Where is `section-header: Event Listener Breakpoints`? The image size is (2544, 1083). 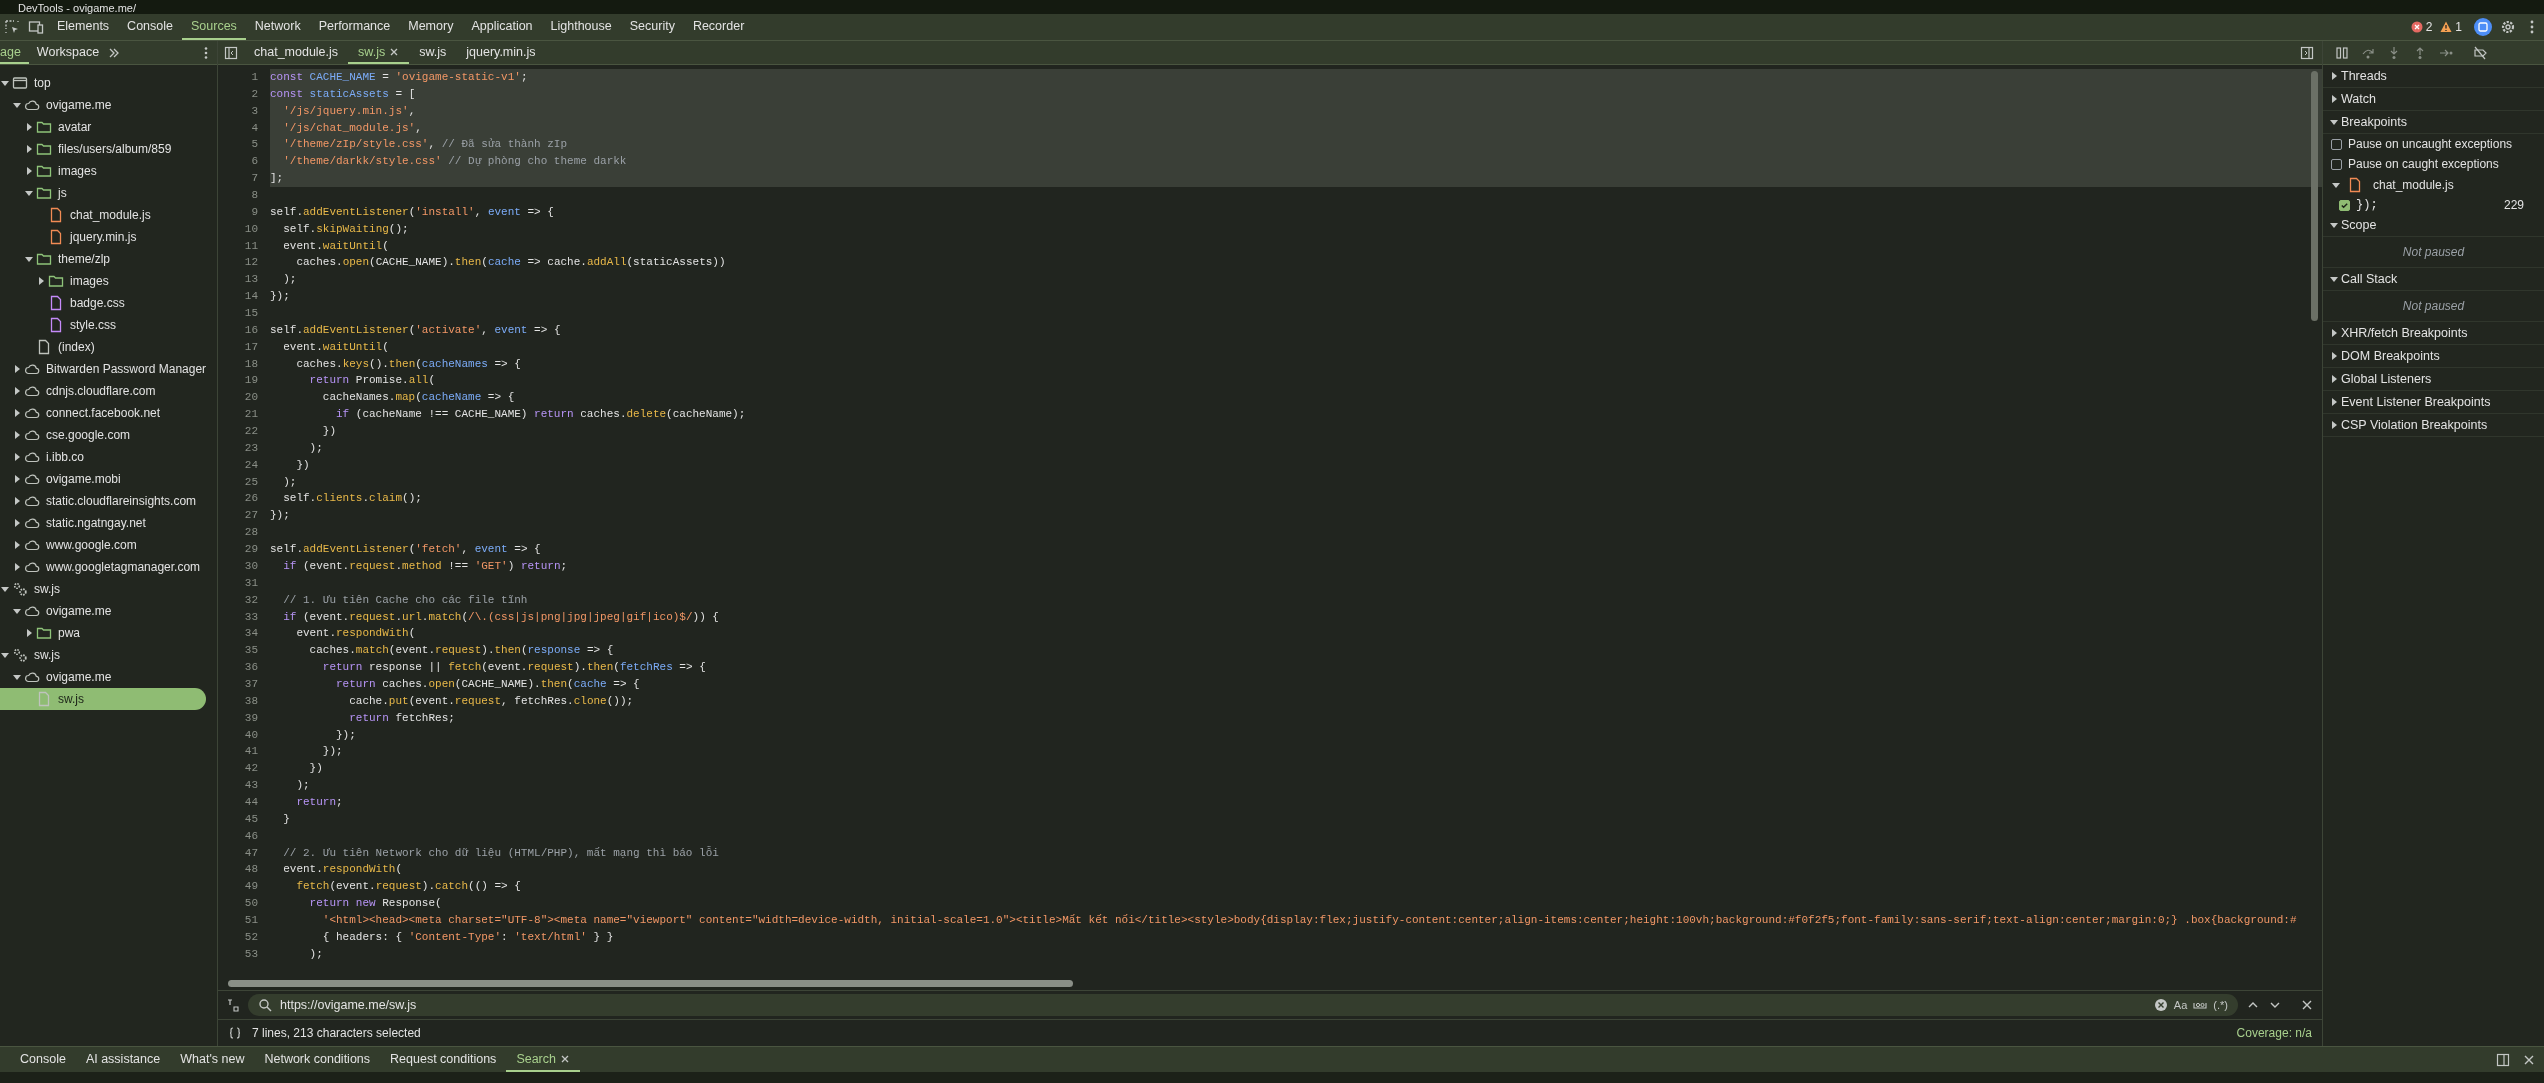 section-header: Event Listener Breakpoints is located at coordinates (2433, 402).